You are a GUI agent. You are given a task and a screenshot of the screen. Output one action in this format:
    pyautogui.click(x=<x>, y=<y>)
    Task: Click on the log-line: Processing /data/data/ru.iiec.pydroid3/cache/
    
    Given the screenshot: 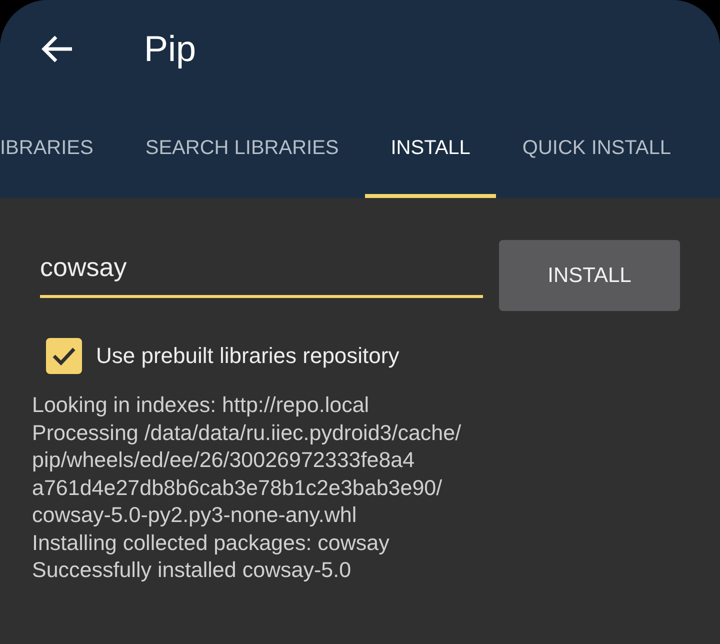 What is the action you would take?
    pyautogui.click(x=247, y=433)
    